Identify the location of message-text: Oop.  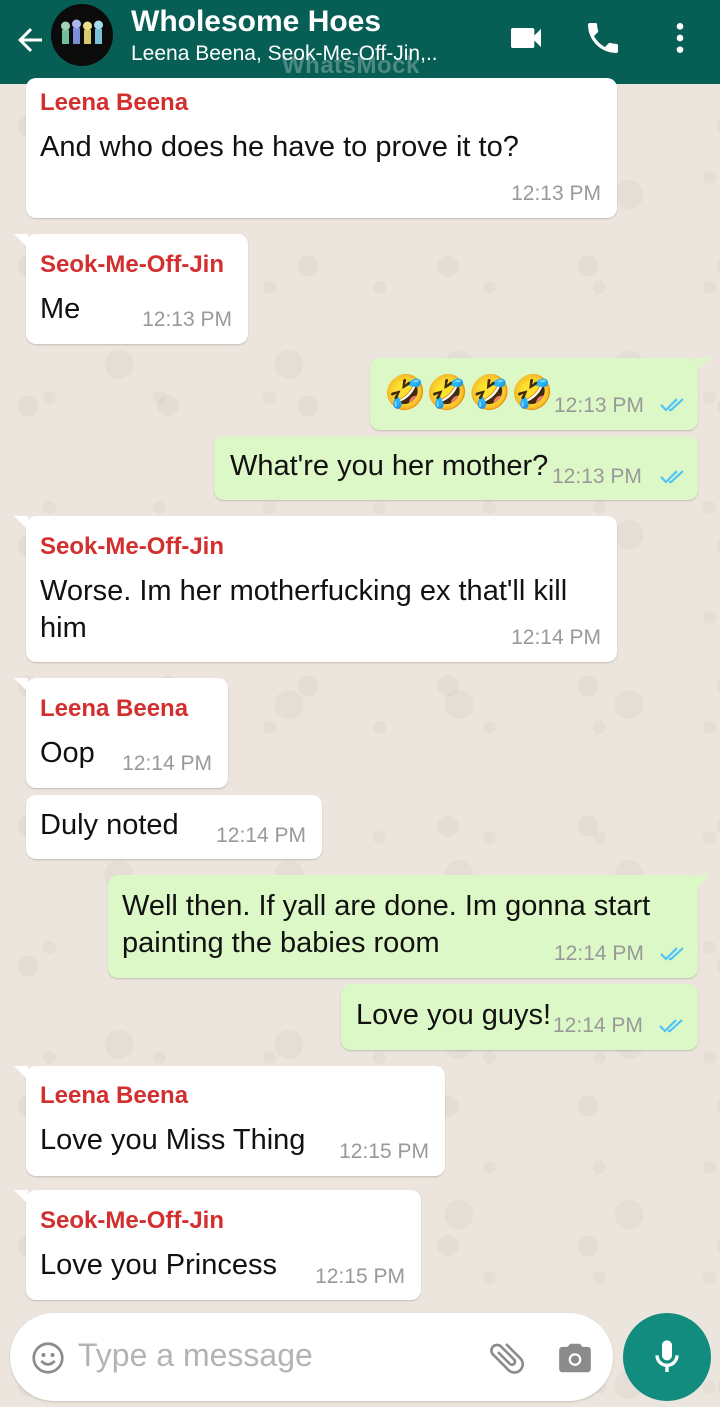
(67, 753).